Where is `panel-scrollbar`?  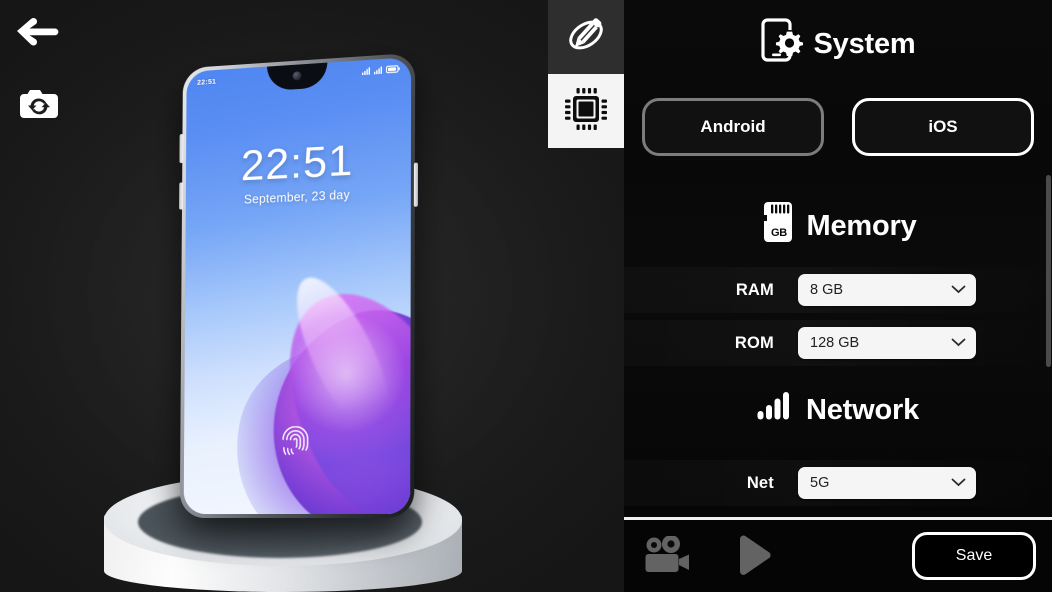
panel-scrollbar is located at coordinates (1049, 259).